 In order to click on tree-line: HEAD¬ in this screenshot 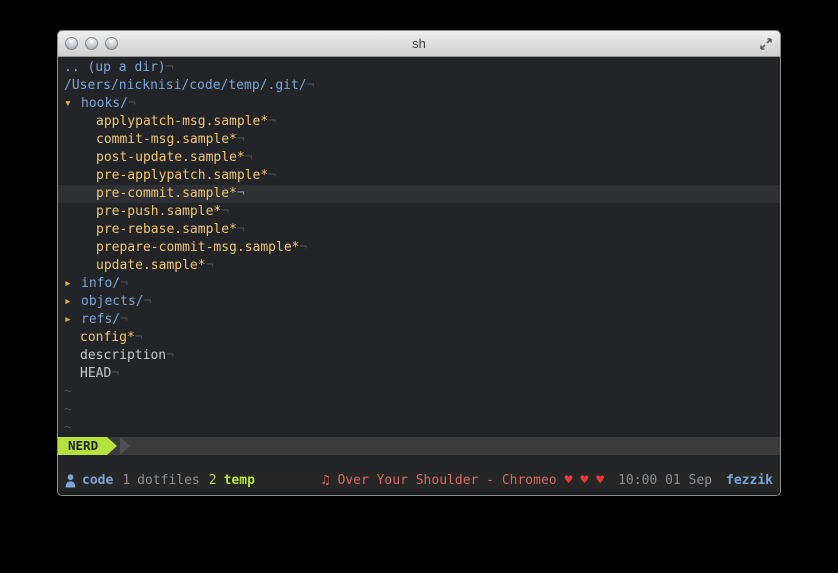, I will do `click(419, 374)`.